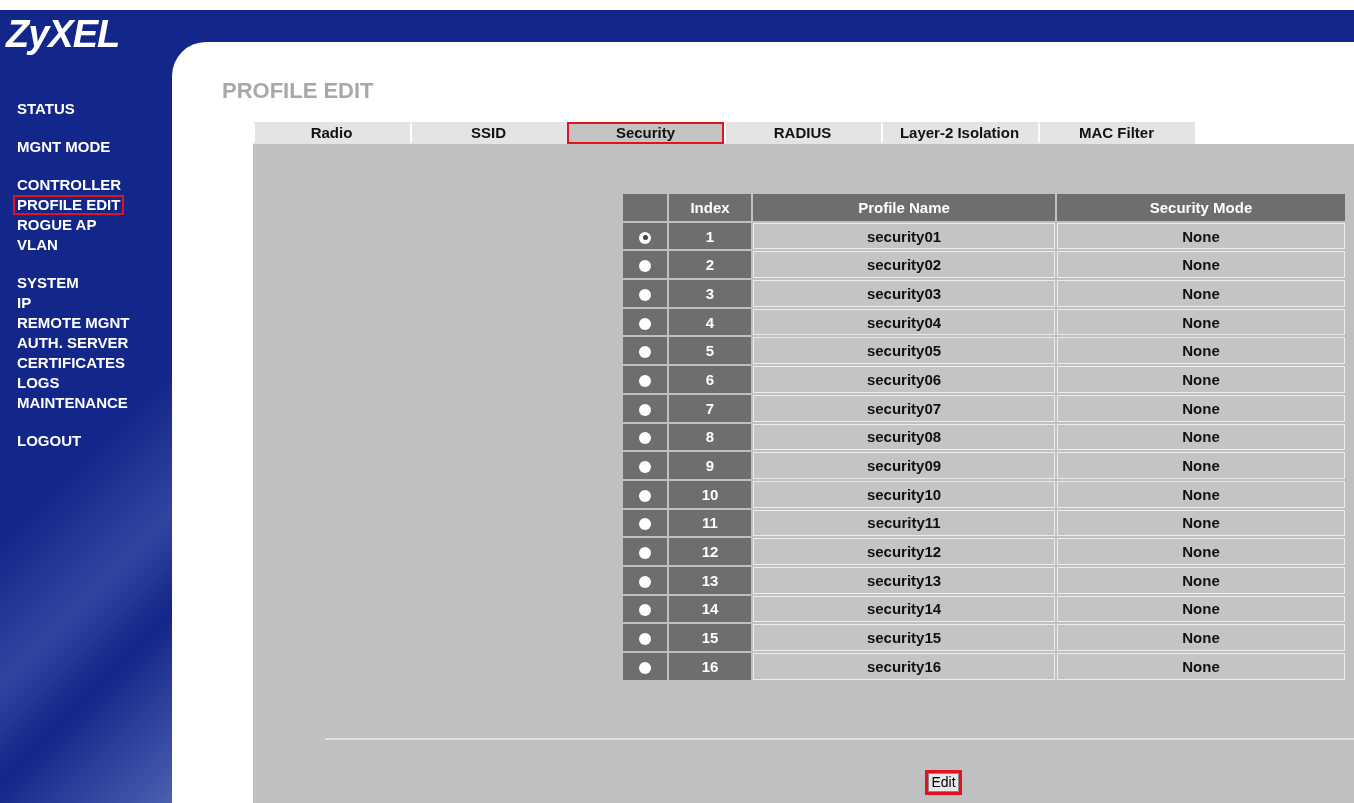 The height and width of the screenshot is (803, 1354). What do you see at coordinates (710, 437) in the screenshot?
I see `index-cell: 8` at bounding box center [710, 437].